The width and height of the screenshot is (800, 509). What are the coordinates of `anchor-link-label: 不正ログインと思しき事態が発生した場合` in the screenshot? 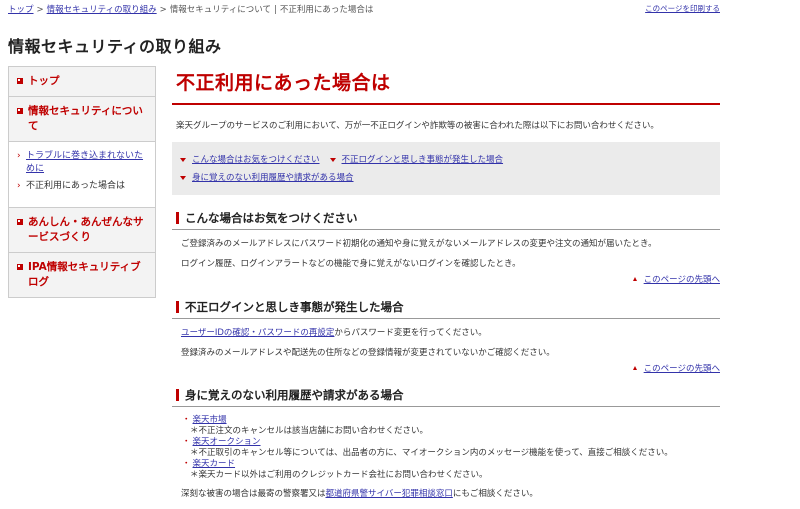 It's located at (423, 160).